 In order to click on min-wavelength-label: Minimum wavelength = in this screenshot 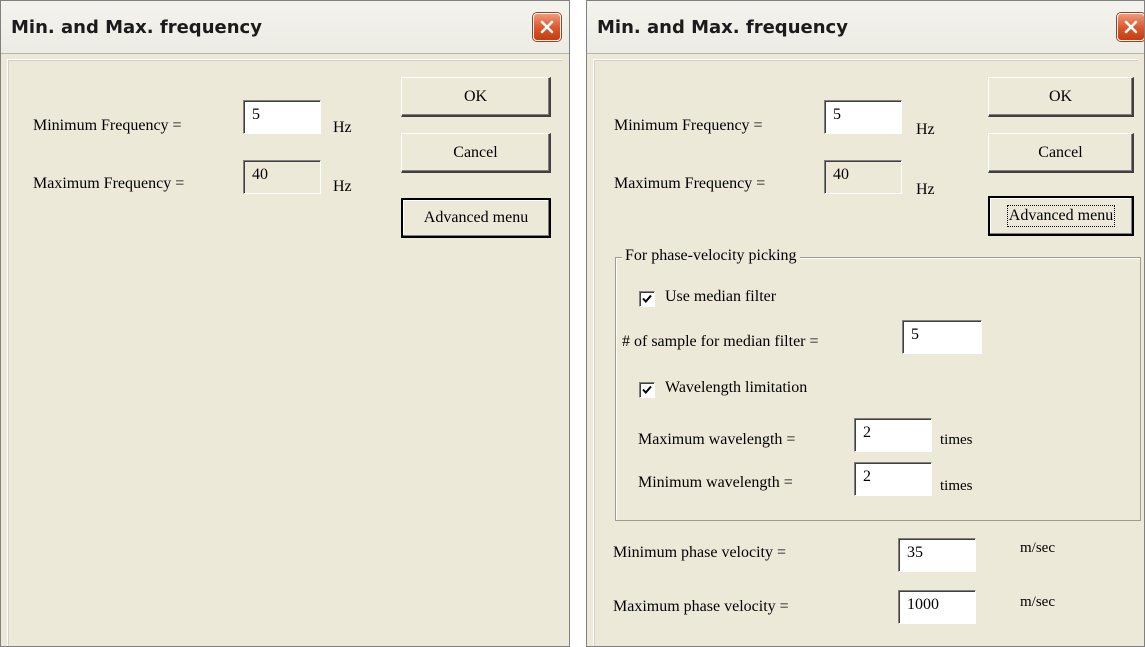, I will do `click(715, 482)`.